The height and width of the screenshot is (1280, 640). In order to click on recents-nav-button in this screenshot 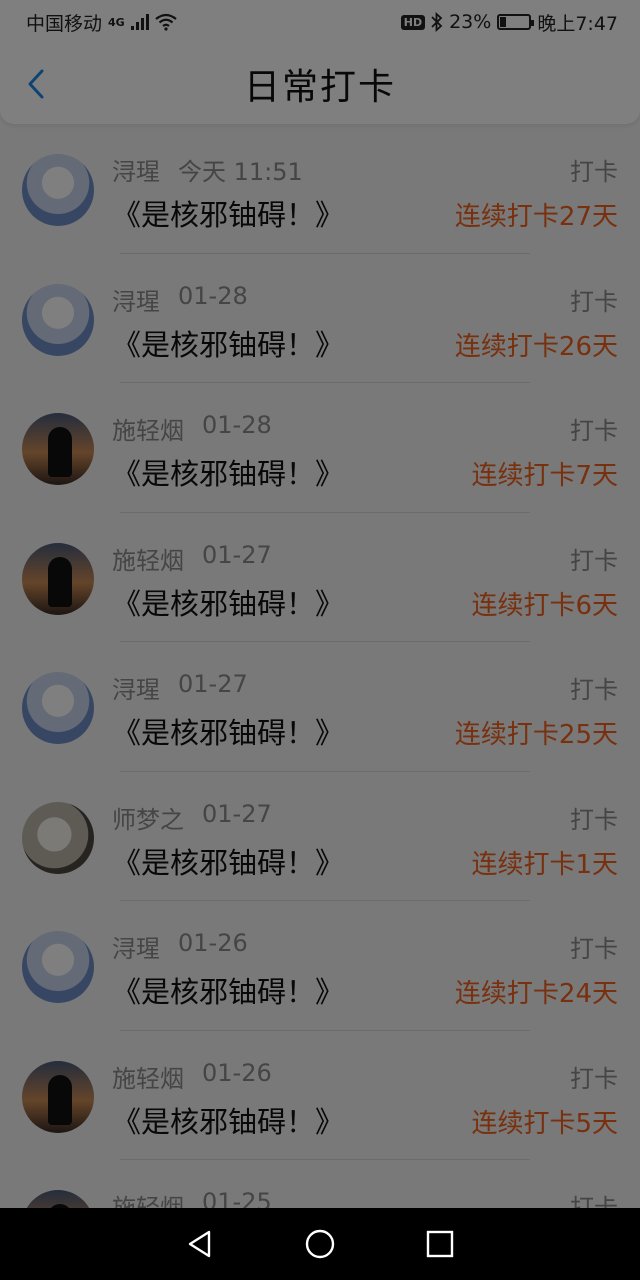, I will do `click(440, 1244)`.